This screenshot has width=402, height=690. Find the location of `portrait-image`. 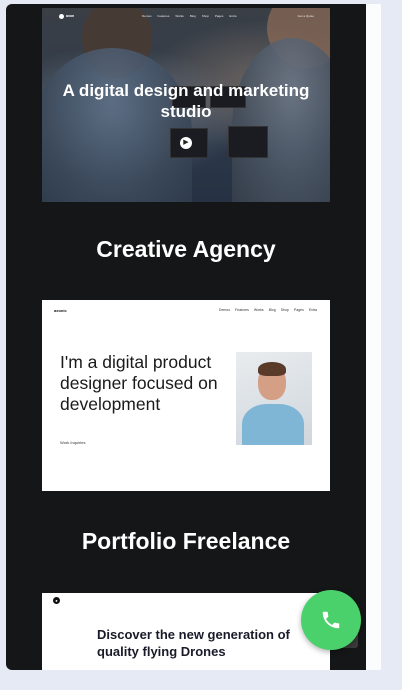

portrait-image is located at coordinates (274, 398).